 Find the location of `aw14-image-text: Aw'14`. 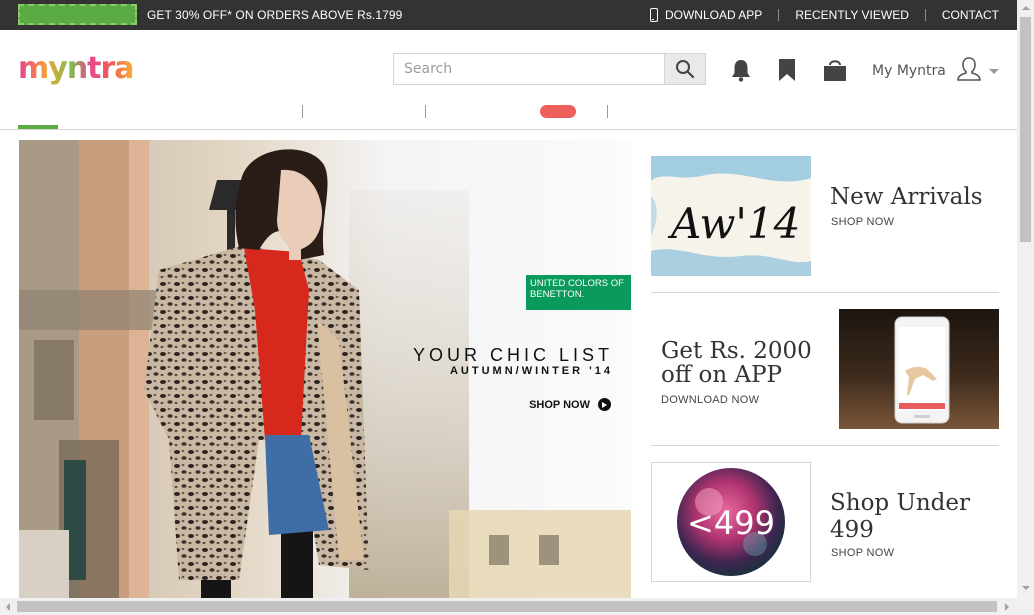

aw14-image-text: Aw'14 is located at coordinates (733, 223).